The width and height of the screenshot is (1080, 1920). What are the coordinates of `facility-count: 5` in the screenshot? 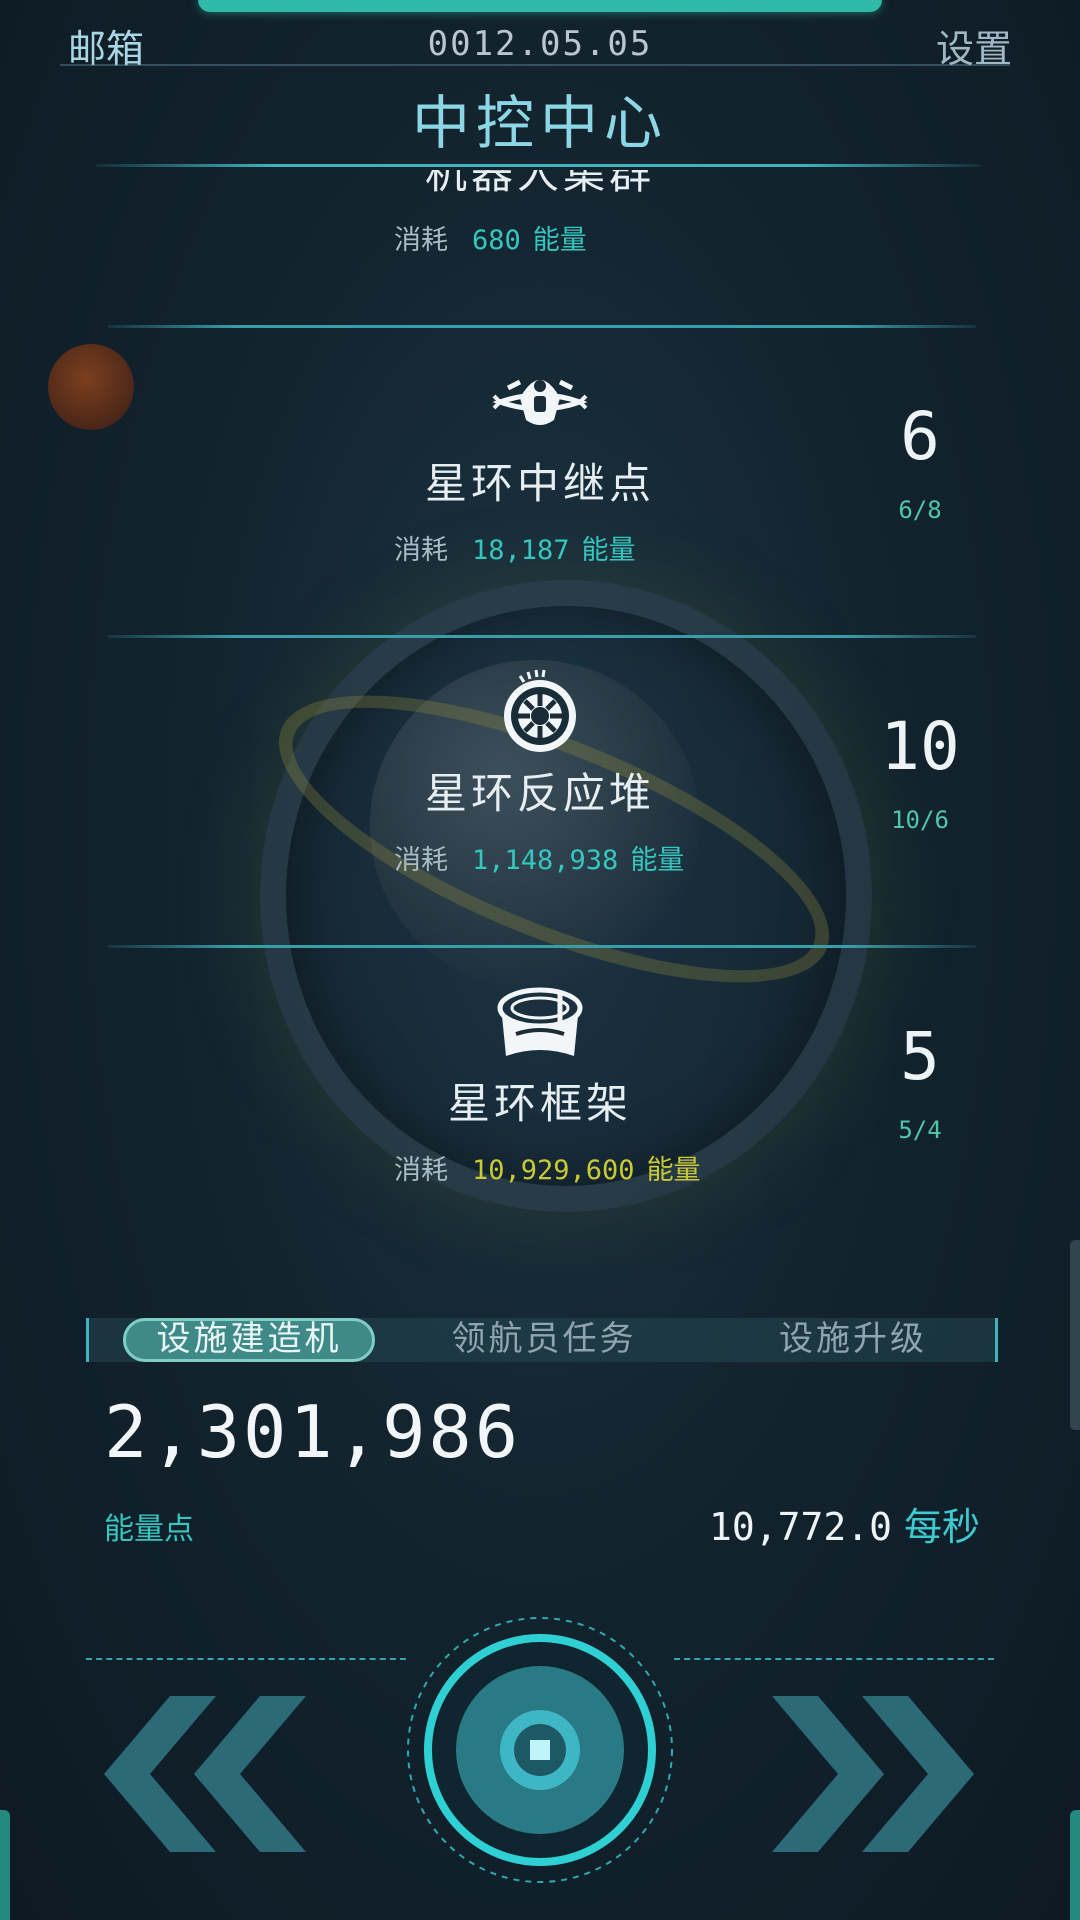 It's located at (920, 1056).